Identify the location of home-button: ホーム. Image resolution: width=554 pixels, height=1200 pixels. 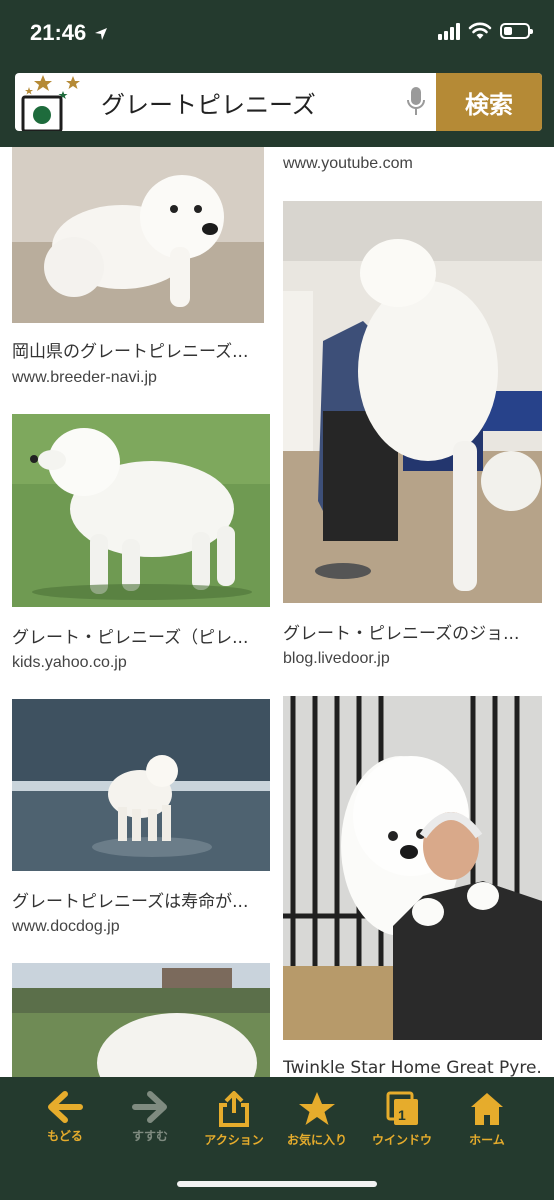
(487, 1119).